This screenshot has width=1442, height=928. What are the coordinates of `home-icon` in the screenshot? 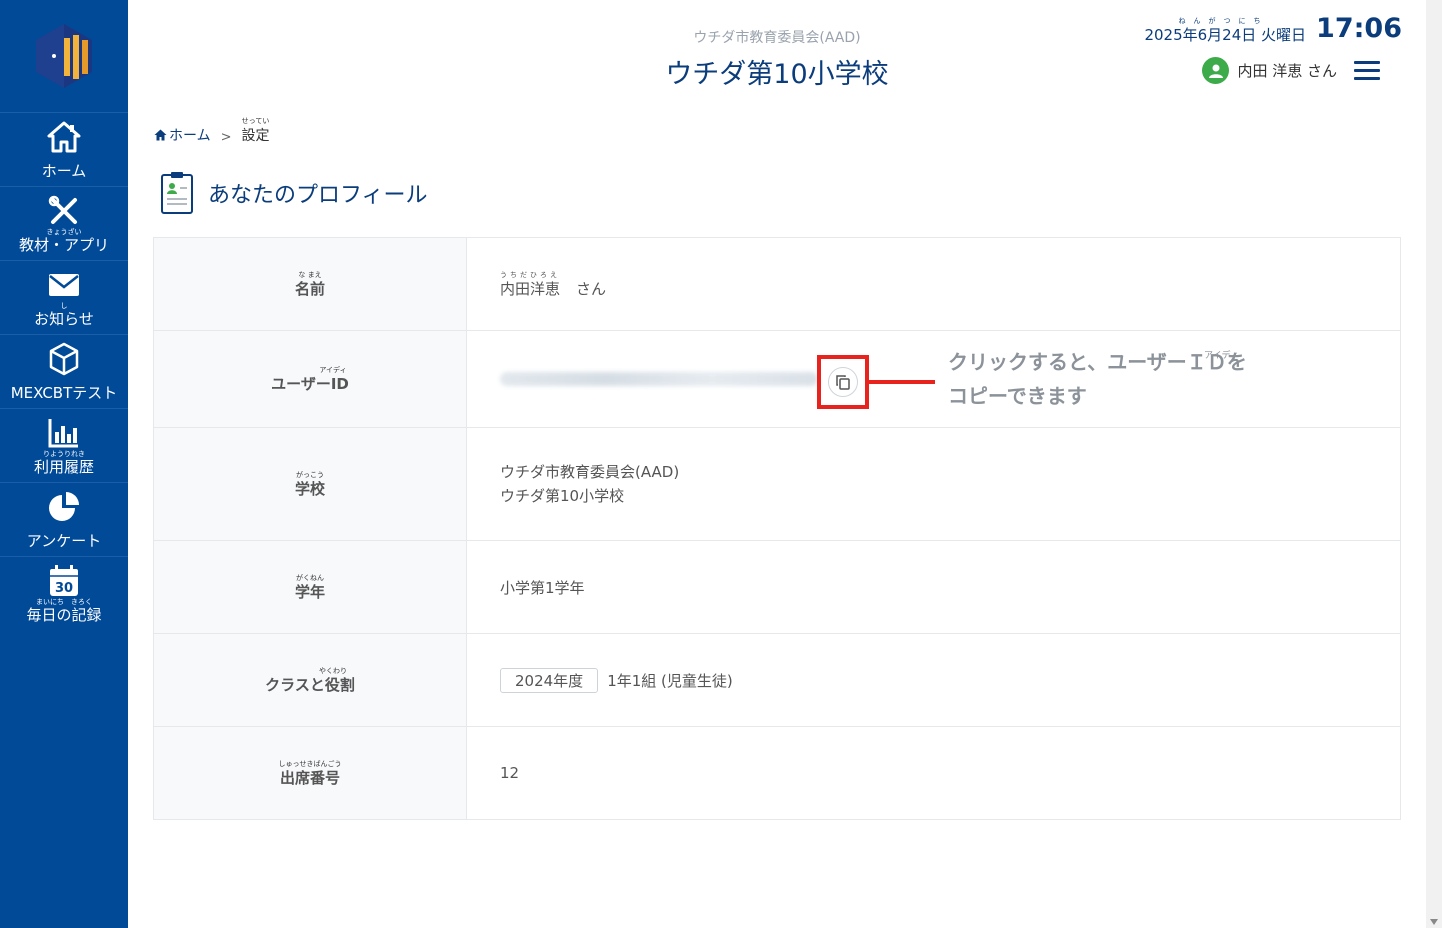 It's located at (64, 136).